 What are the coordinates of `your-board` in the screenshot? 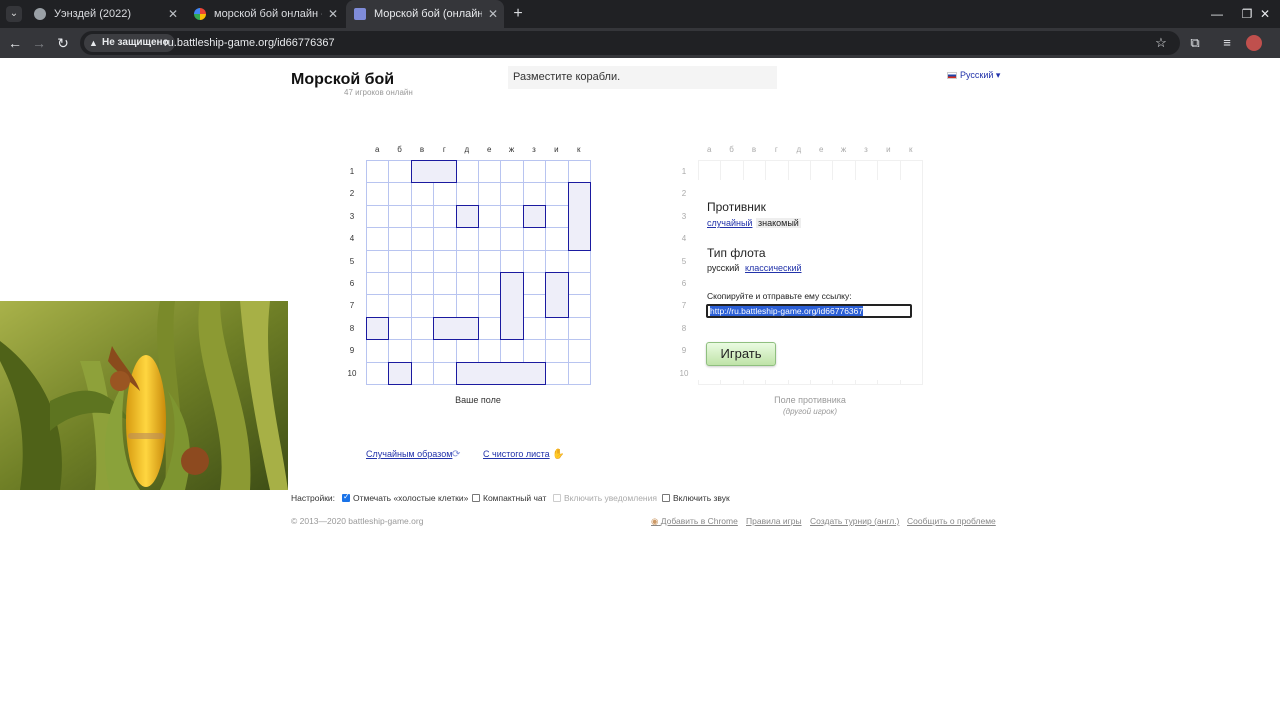 It's located at (478, 272).